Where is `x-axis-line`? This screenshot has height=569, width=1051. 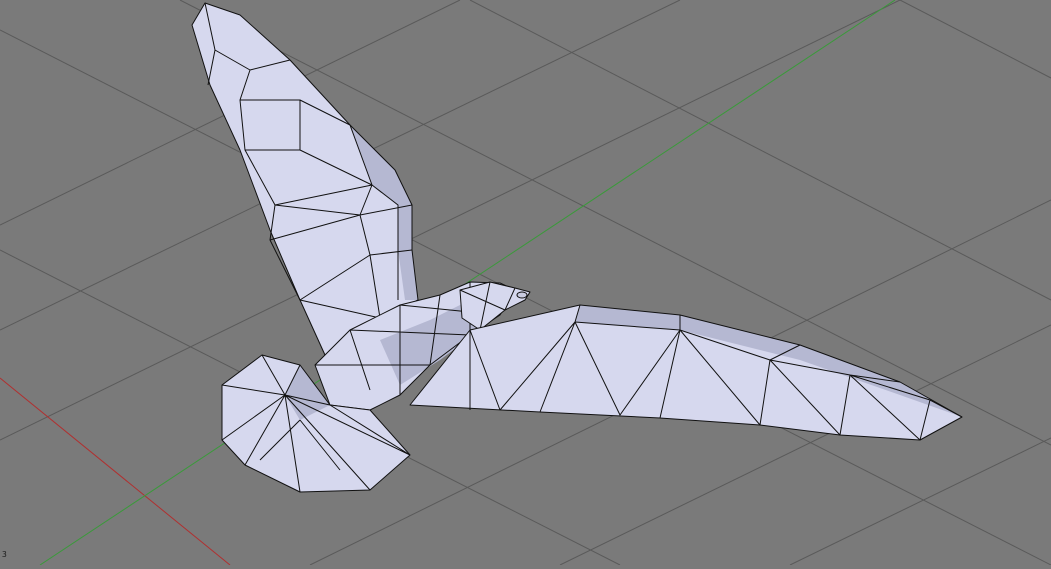 x-axis-line is located at coordinates (115, 471).